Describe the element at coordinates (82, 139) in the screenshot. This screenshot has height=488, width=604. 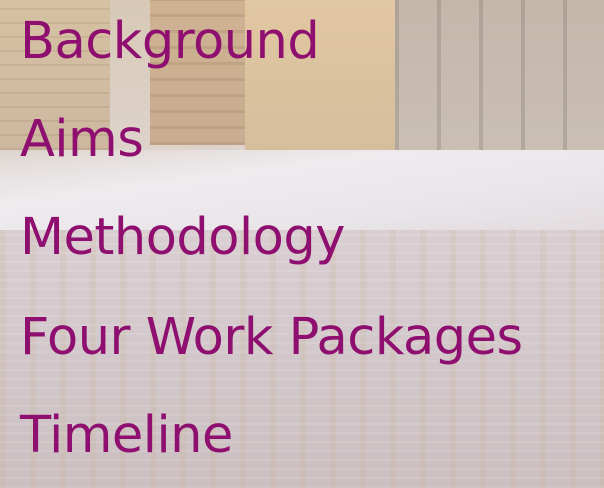
I see `agenda-item-aims: Aims` at that location.